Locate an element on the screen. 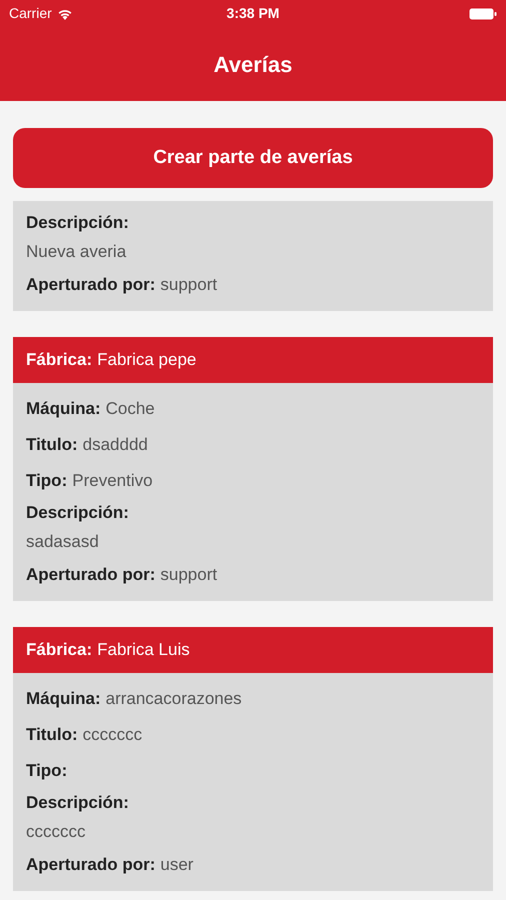 This screenshot has height=900, width=506. field-value: Nueva averia is located at coordinates (76, 252).